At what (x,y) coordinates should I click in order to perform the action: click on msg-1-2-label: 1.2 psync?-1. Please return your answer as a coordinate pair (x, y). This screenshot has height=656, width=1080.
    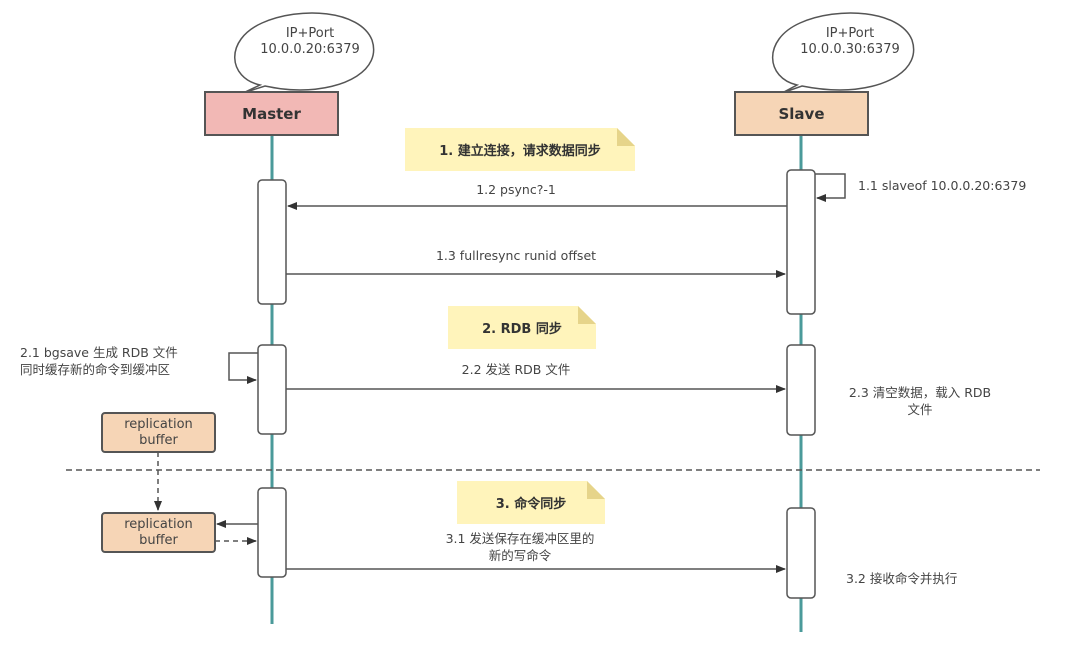
    Looking at the image, I should click on (516, 189).